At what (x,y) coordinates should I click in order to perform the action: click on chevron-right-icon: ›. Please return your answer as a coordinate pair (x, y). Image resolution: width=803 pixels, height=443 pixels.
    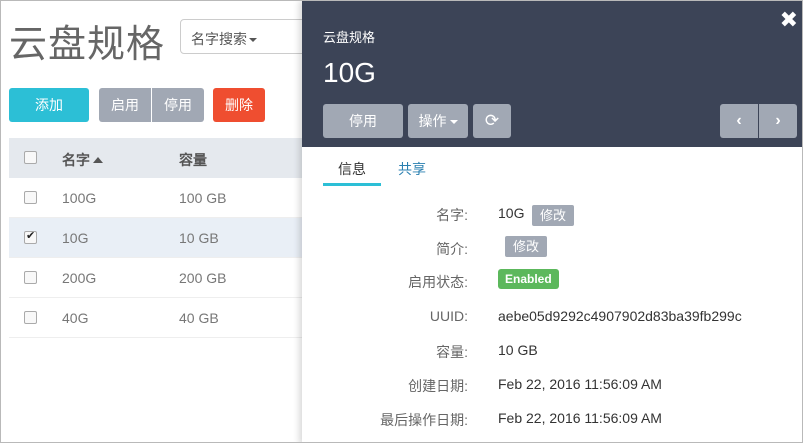
    Looking at the image, I should click on (778, 120).